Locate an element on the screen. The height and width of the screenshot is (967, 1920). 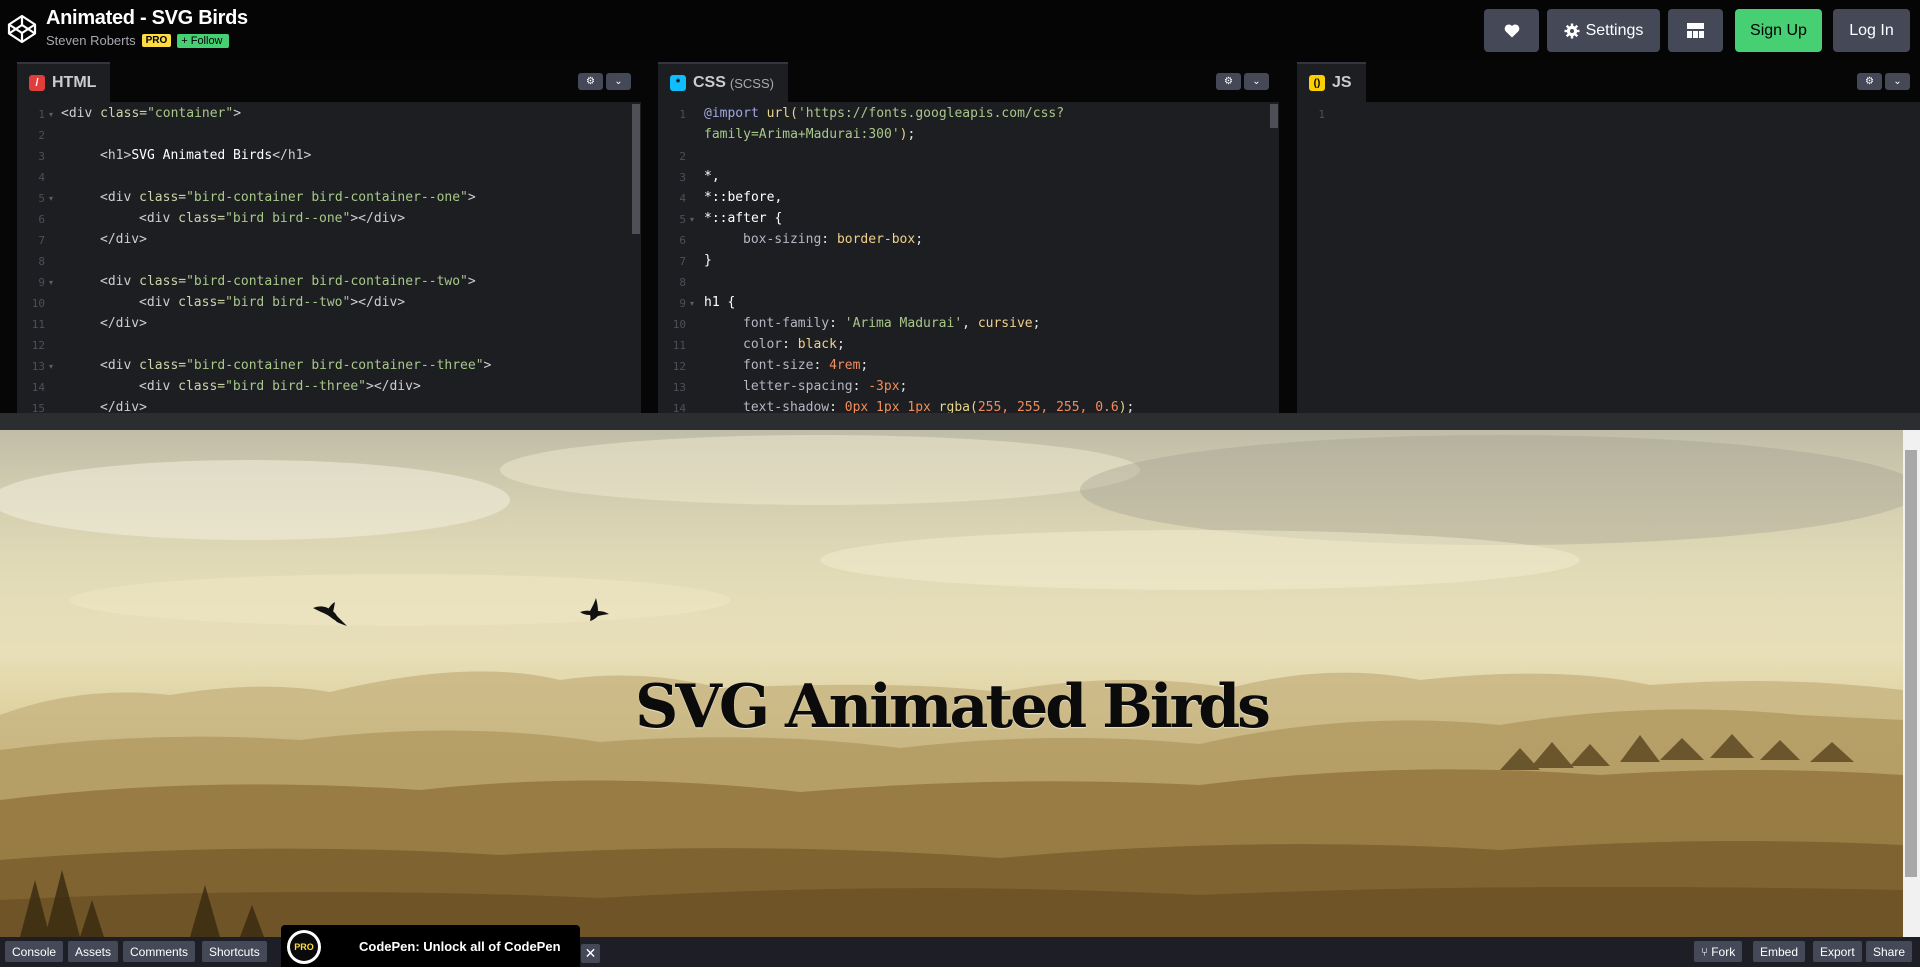
css-tab: * CSS (SCSS) is located at coordinates (723, 82).